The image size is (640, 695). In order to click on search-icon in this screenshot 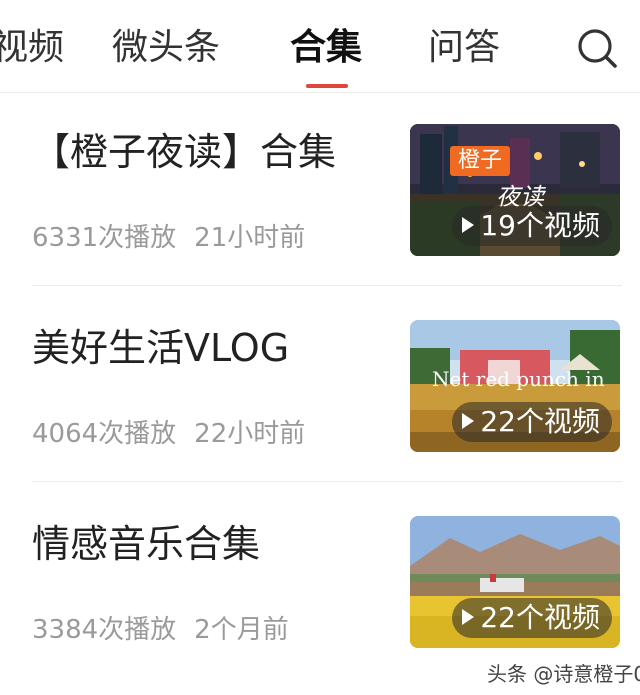, I will do `click(597, 48)`.